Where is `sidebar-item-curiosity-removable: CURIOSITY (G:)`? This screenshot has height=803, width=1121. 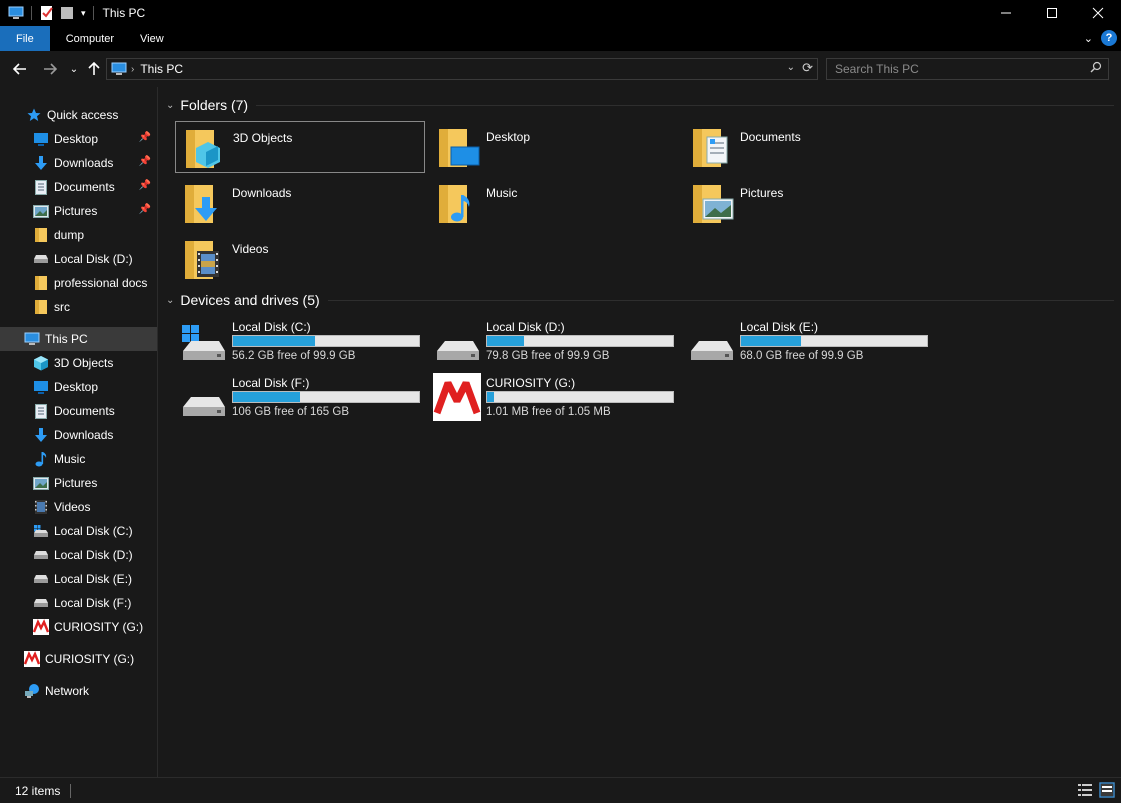 sidebar-item-curiosity-removable: CURIOSITY (G:) is located at coordinates (78, 659).